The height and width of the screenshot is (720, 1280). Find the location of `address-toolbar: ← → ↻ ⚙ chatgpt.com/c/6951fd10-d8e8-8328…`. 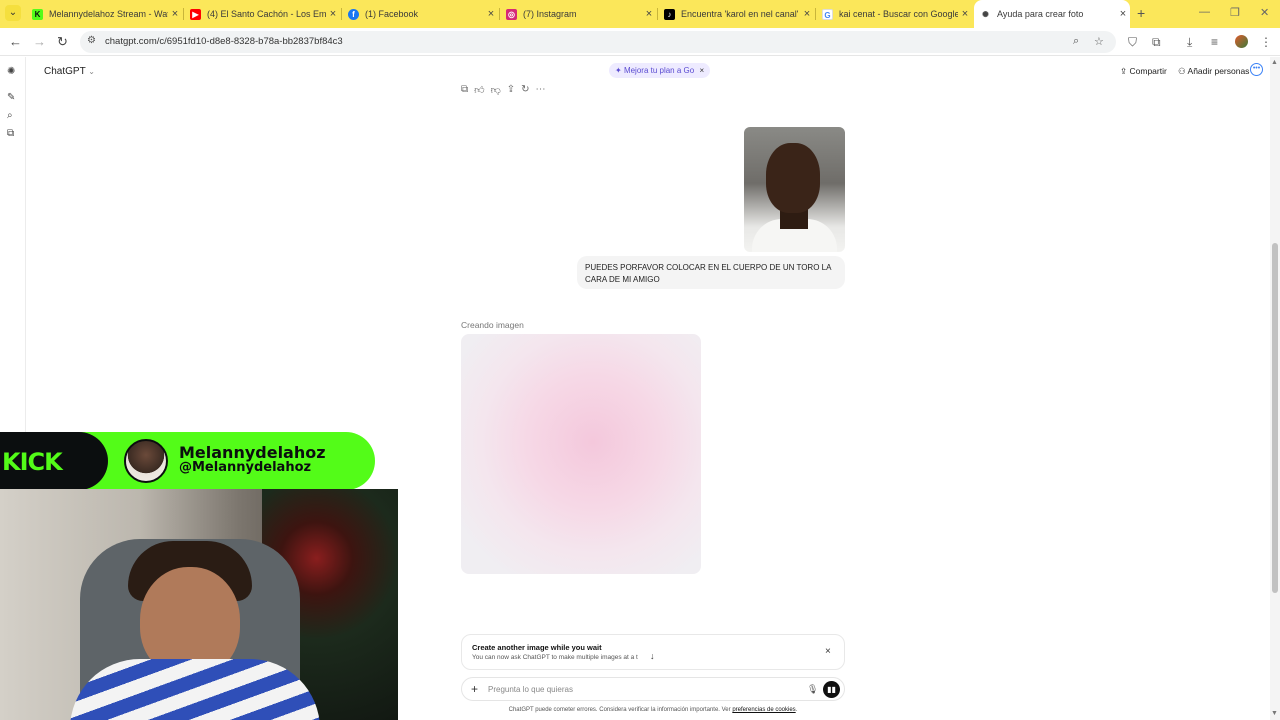

address-toolbar: ← → ↻ ⚙ chatgpt.com/c/6951fd10-d8e8-8328… is located at coordinates (640, 42).